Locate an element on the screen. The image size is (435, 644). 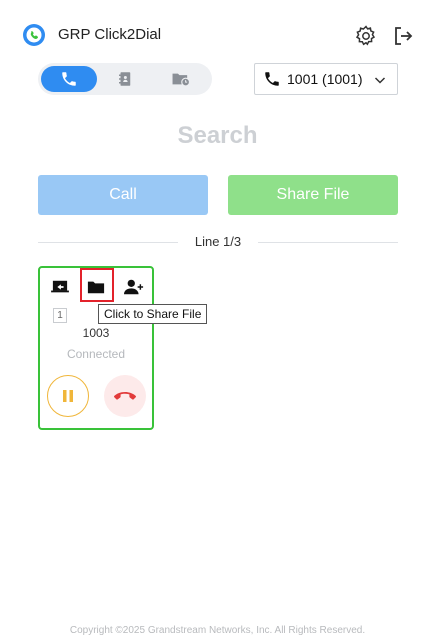
pause-icon is located at coordinates (68, 396).